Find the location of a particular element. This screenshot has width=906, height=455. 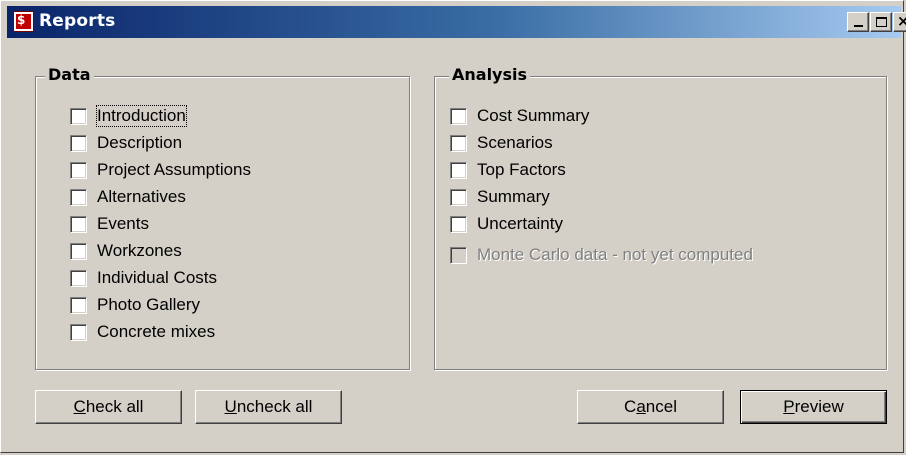

preview-label: review is located at coordinates (819, 406).